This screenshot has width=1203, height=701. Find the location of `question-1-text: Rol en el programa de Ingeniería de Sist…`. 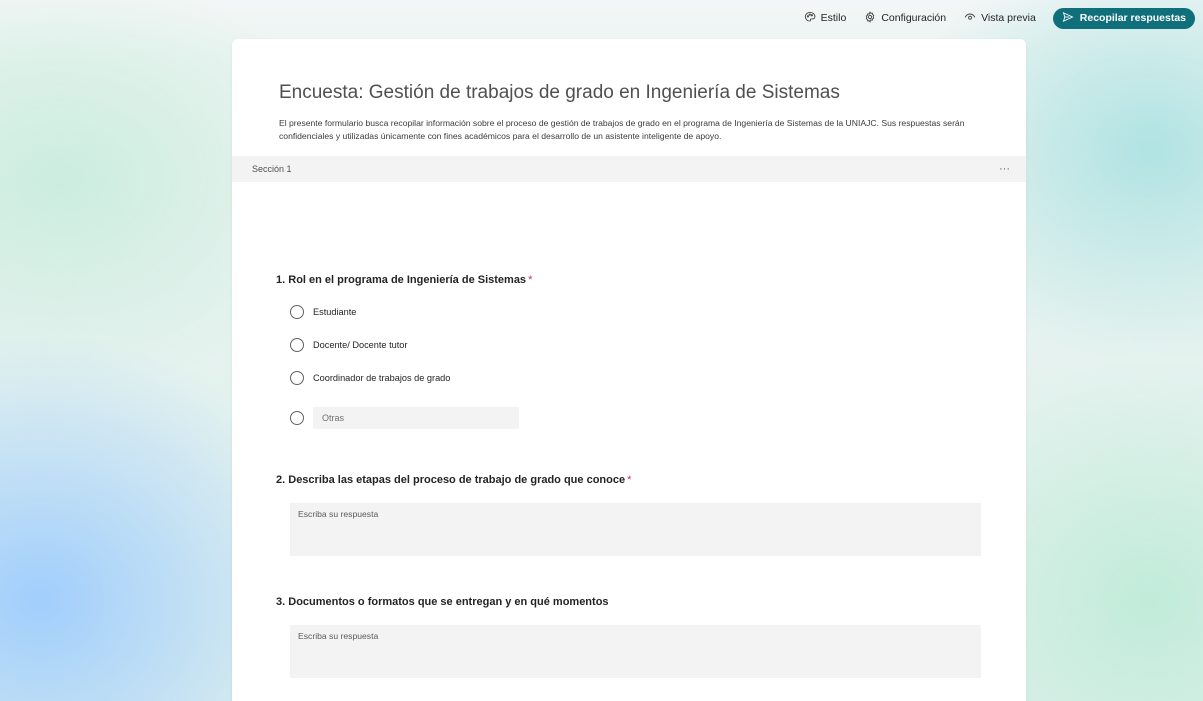

question-1-text: Rol en el programa de Ingeniería de Sist… is located at coordinates (407, 280).